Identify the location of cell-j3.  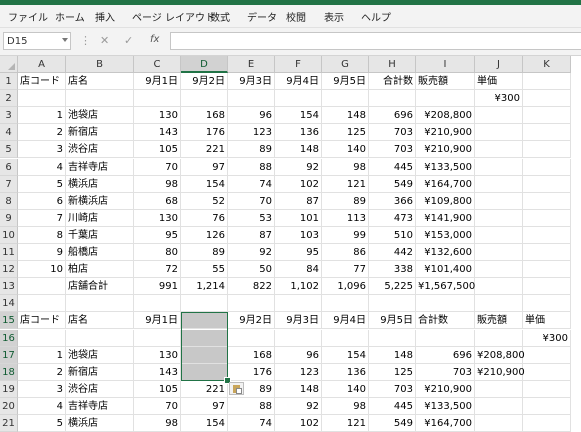
(499, 116).